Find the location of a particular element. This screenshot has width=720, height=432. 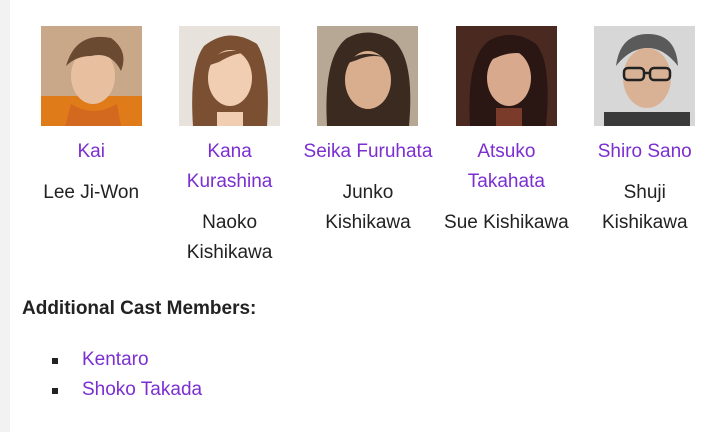

cast-card: Kai Lee Ji-Won is located at coordinates (91, 147).